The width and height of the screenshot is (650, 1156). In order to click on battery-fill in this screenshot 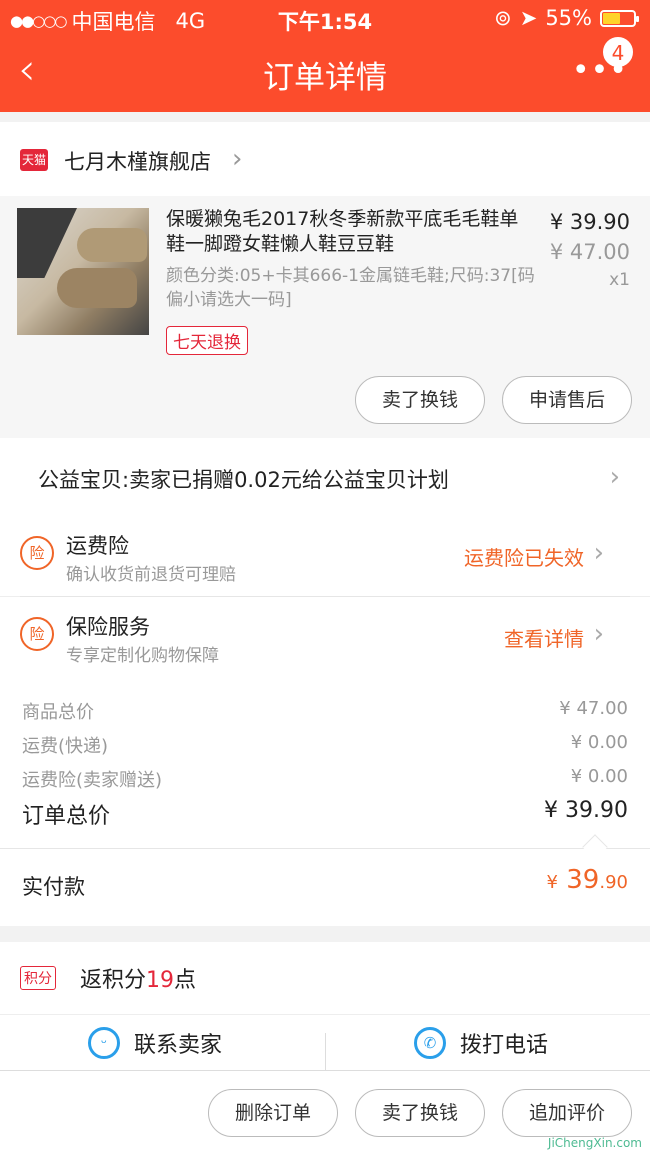, I will do `click(611, 18)`.